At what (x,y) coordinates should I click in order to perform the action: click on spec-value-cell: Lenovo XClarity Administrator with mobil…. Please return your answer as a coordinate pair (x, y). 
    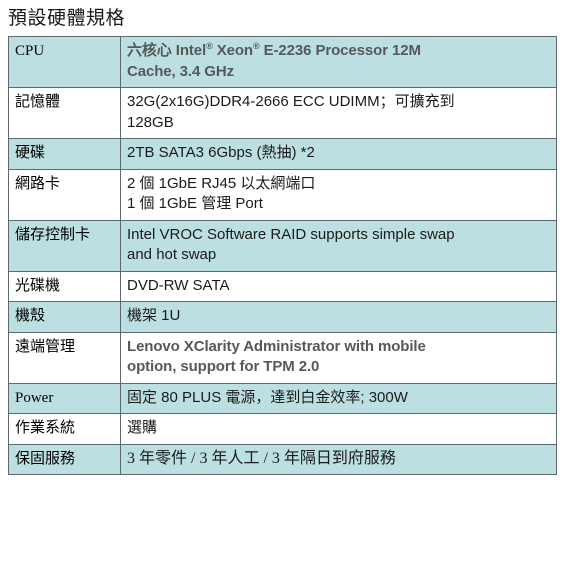
    Looking at the image, I should click on (338, 357).